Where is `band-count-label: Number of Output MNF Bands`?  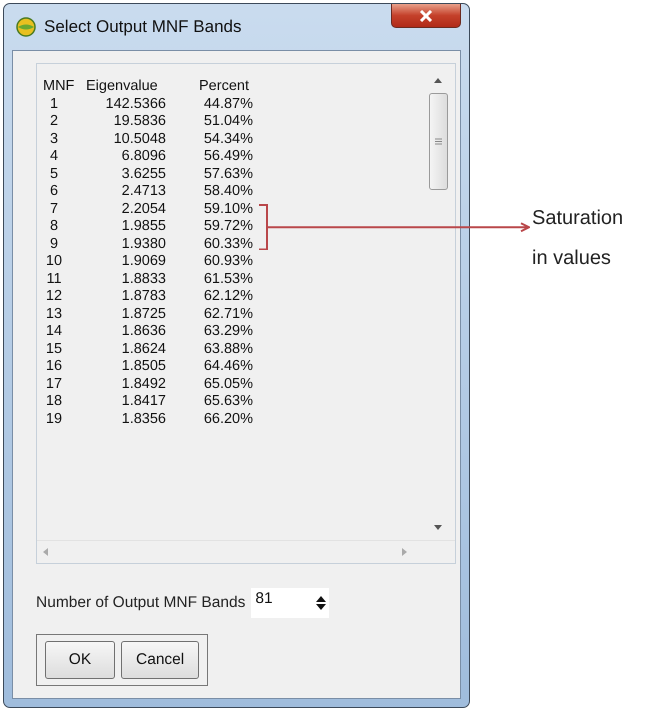 band-count-label: Number of Output MNF Bands is located at coordinates (141, 603).